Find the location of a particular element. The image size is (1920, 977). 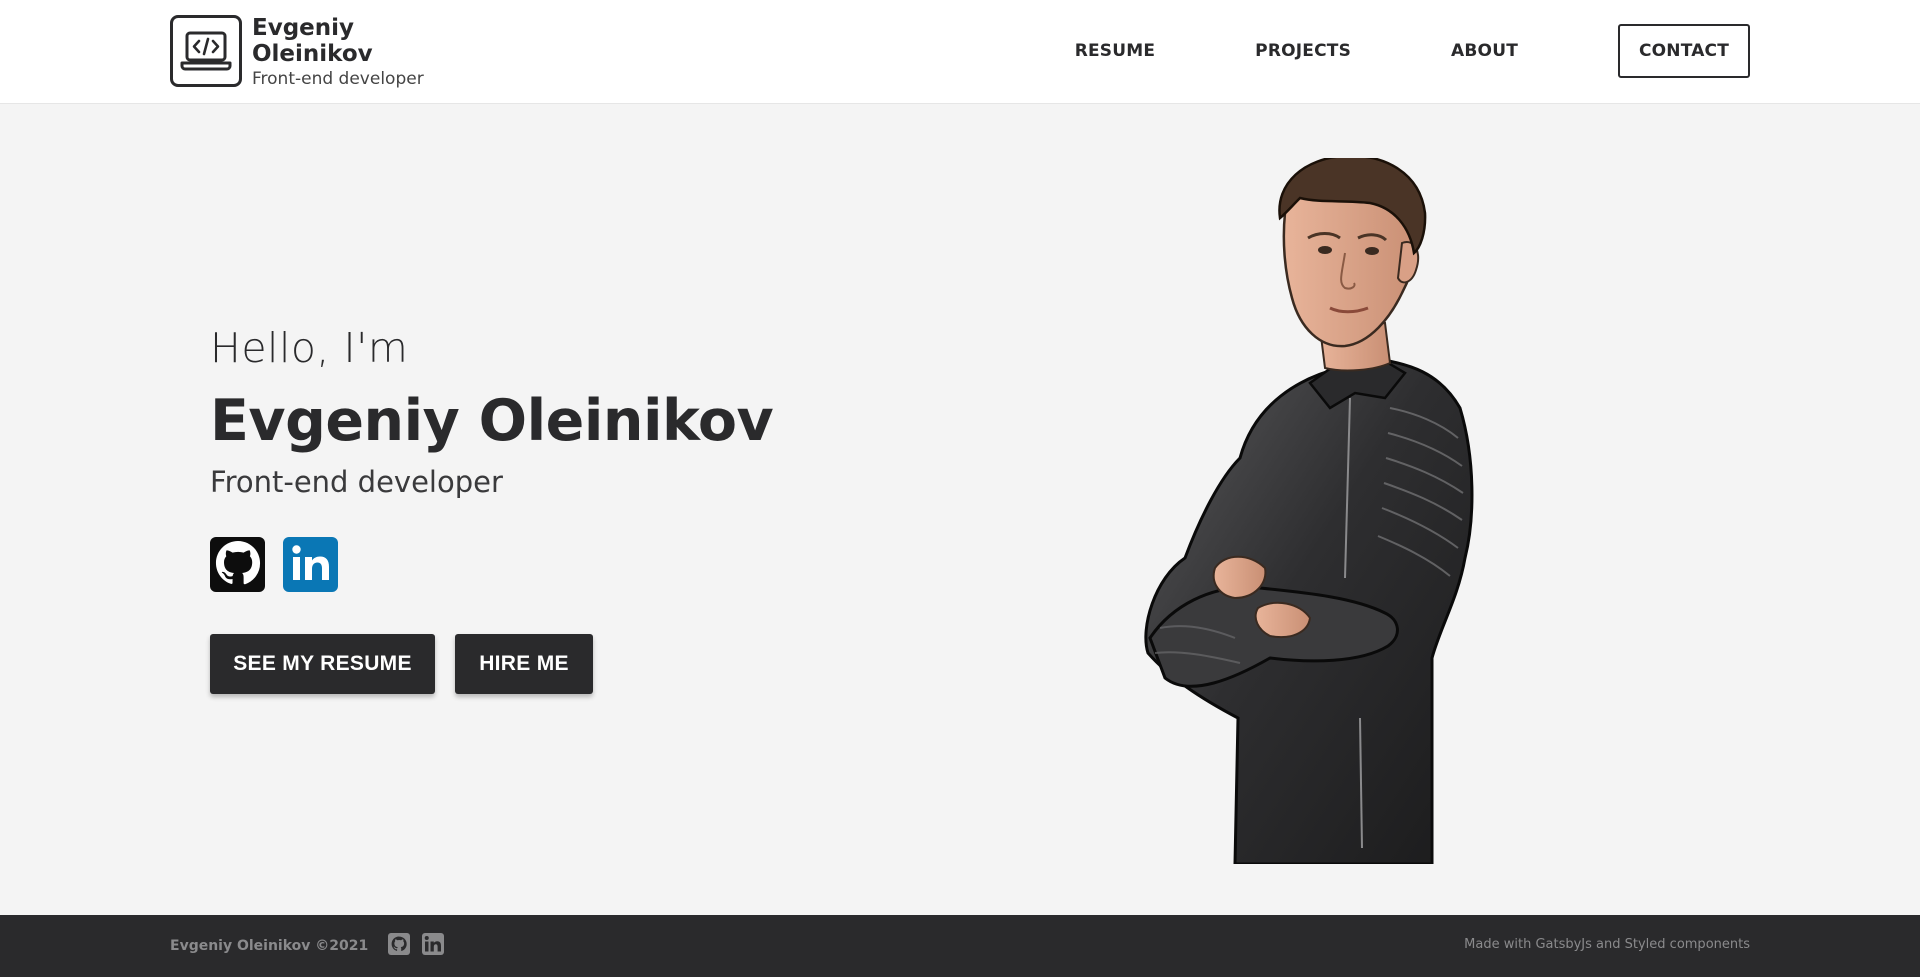

logo-text: Evgeniy Oleinikov Front-end developer is located at coordinates (338, 52).